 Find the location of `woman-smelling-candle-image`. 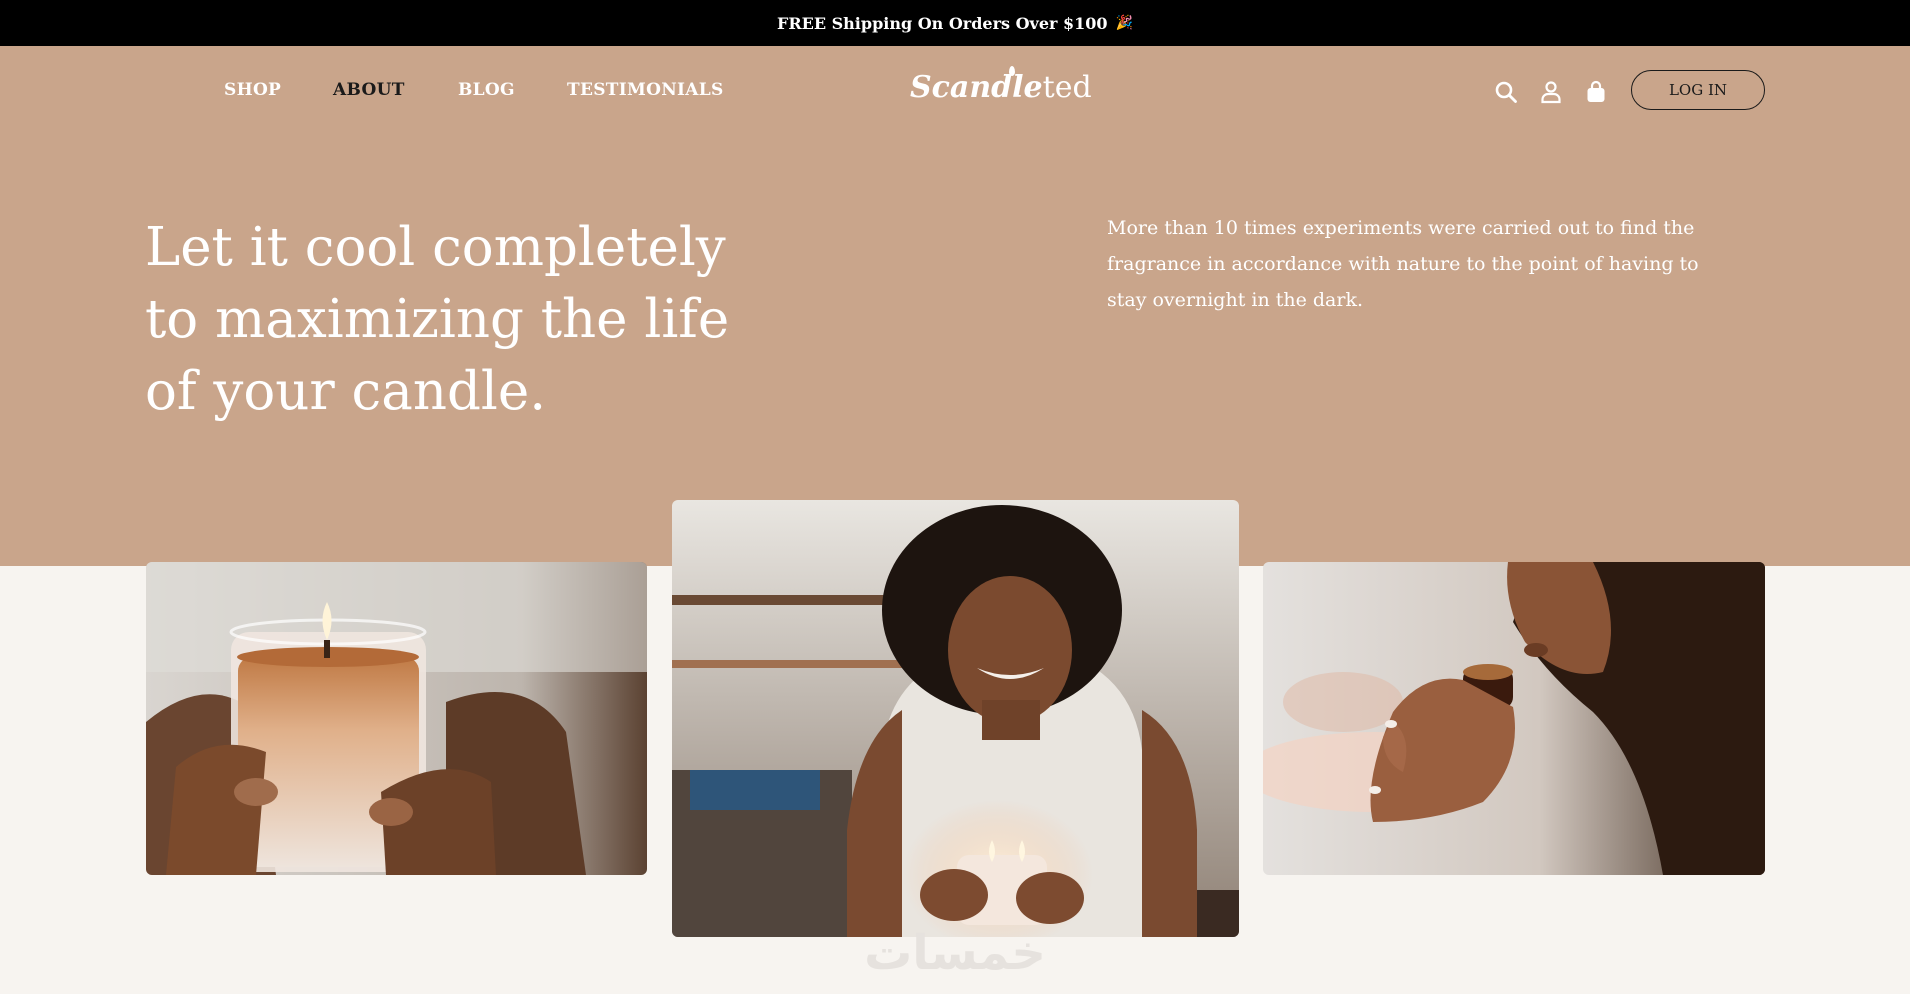

woman-smelling-candle-image is located at coordinates (1514, 718).